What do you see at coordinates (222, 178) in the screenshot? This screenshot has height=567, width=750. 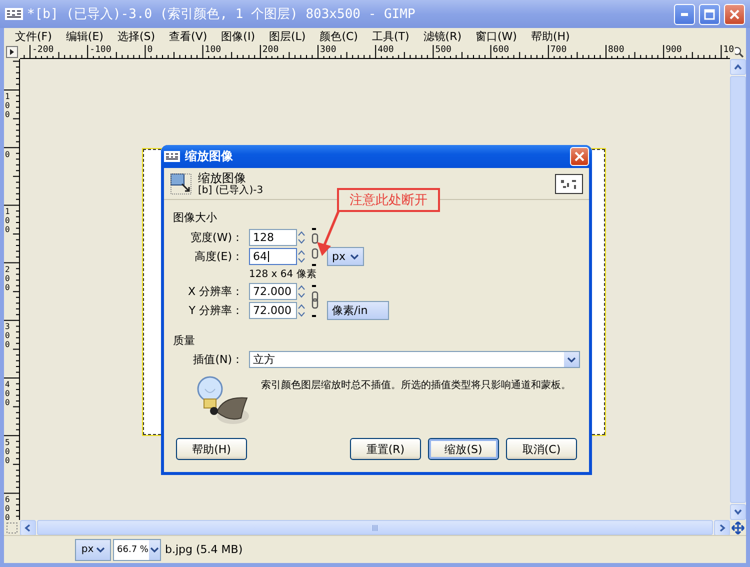 I see `header-title: 缩放图像` at bounding box center [222, 178].